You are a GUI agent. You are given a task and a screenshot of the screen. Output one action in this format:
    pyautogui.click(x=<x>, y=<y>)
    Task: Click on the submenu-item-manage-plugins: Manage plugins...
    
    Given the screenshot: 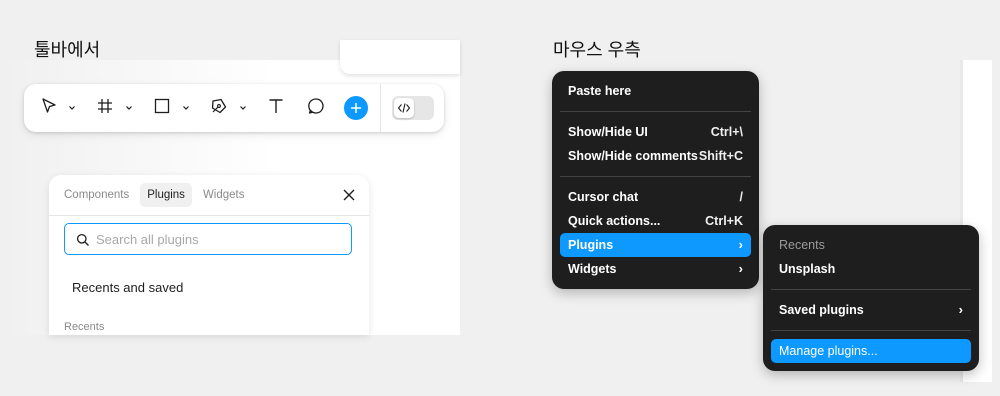 What is the action you would take?
    pyautogui.click(x=871, y=351)
    